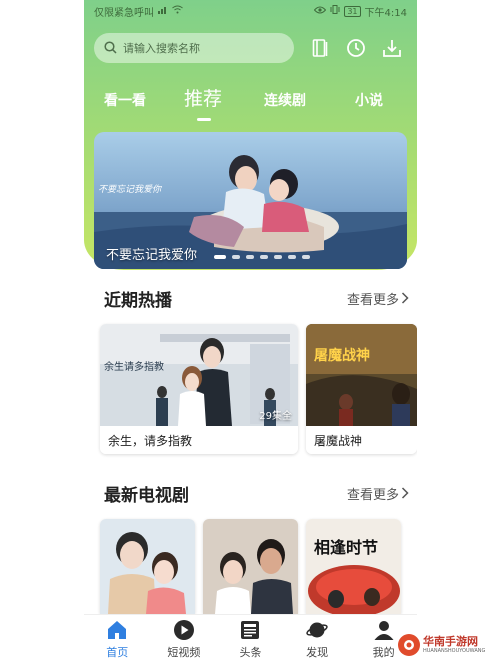  I want to click on recent-hot-more-link: 查看更多, so click(378, 298).